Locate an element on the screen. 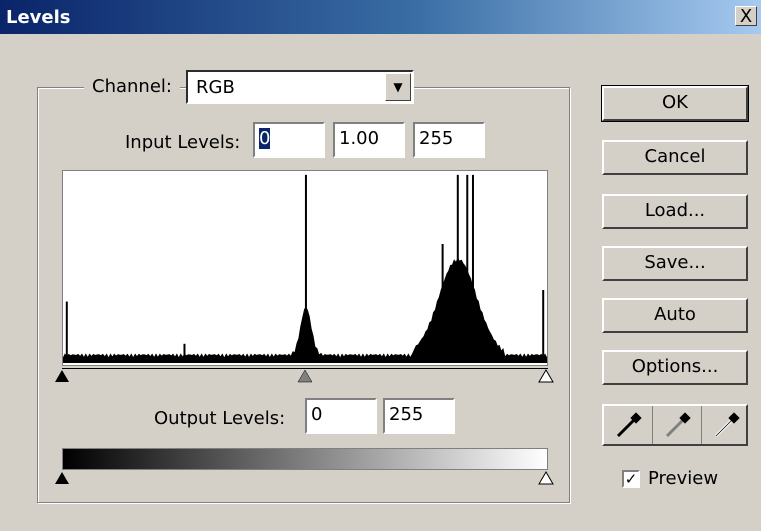  input-black-field: 0 is located at coordinates (289, 140).